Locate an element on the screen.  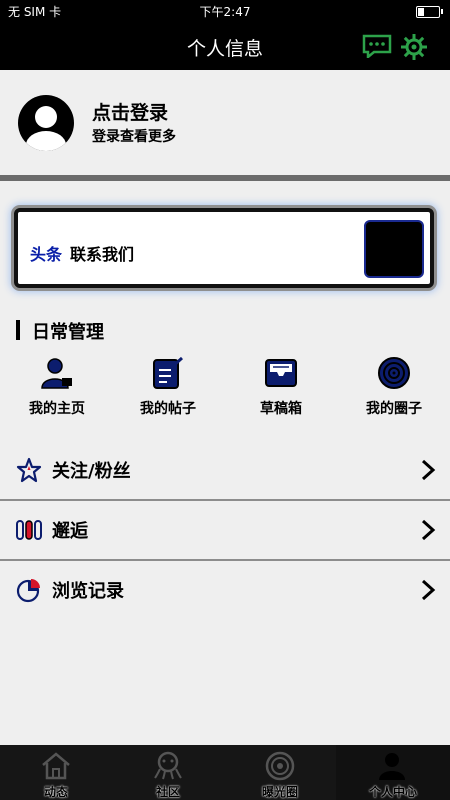
inbox-icon is located at coordinates (281, 373).